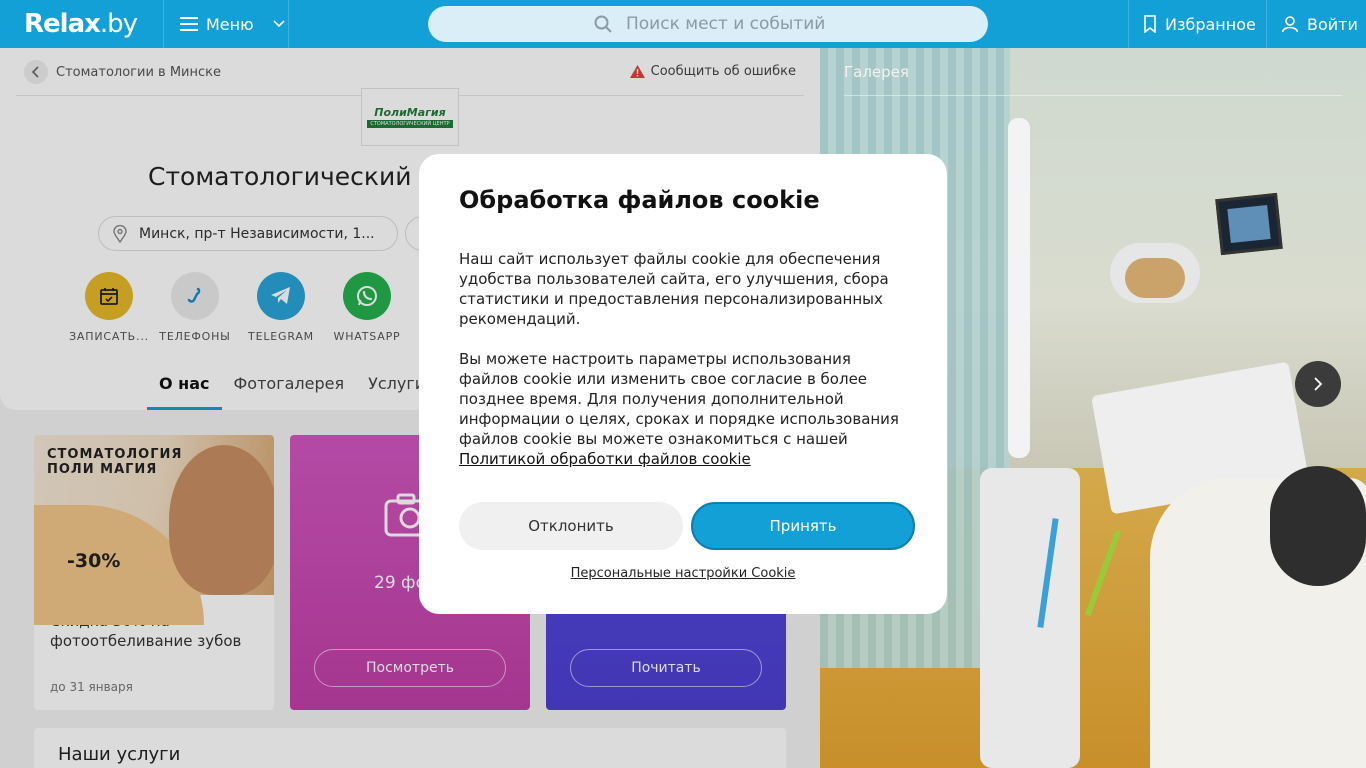  I want to click on hamburger-icon, so click(189, 24).